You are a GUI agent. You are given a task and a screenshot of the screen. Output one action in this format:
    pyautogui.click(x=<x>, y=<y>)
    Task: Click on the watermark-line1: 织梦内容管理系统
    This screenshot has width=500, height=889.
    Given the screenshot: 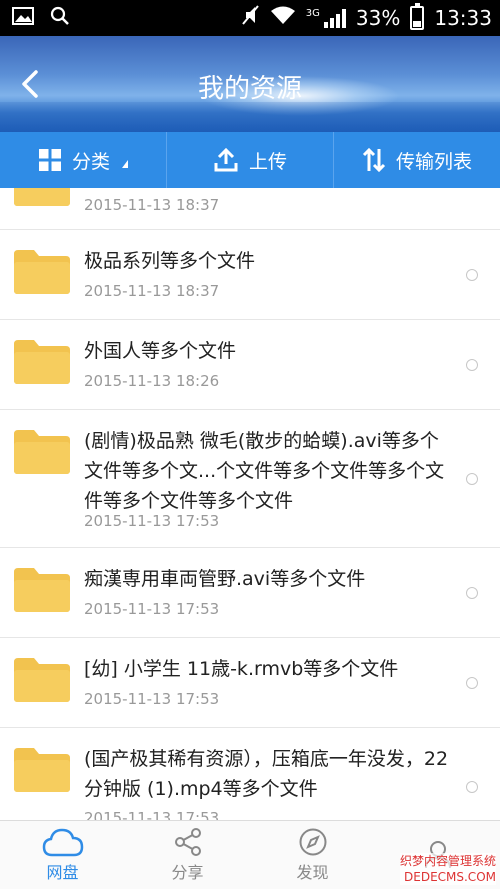 What is the action you would take?
    pyautogui.click(x=447, y=861)
    